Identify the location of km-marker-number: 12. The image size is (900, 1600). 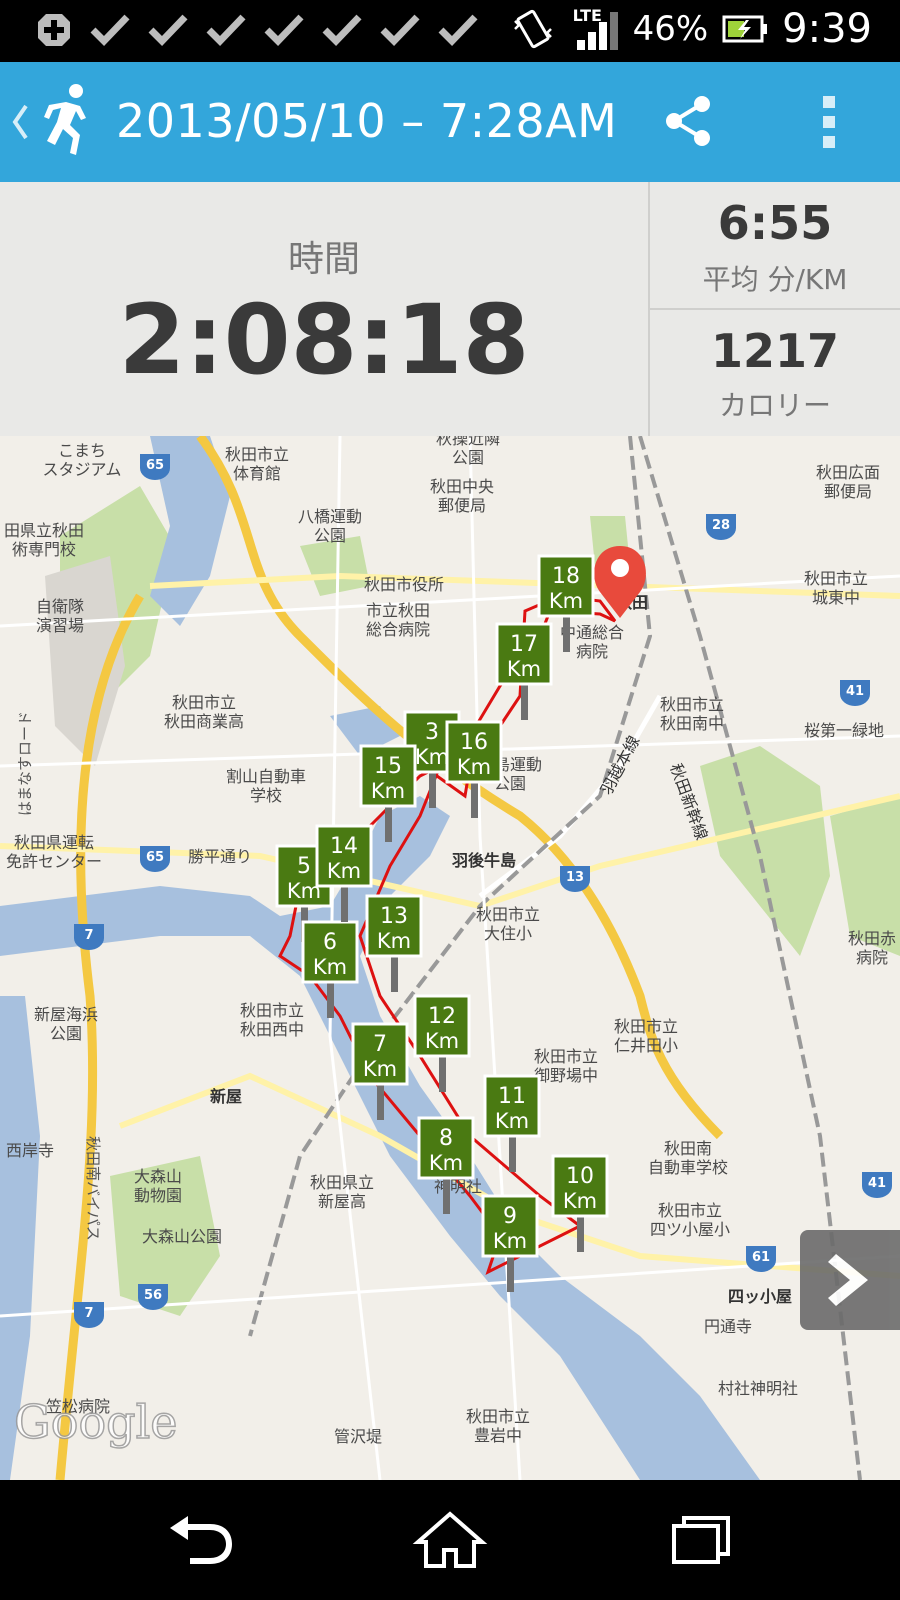
(442, 1016).